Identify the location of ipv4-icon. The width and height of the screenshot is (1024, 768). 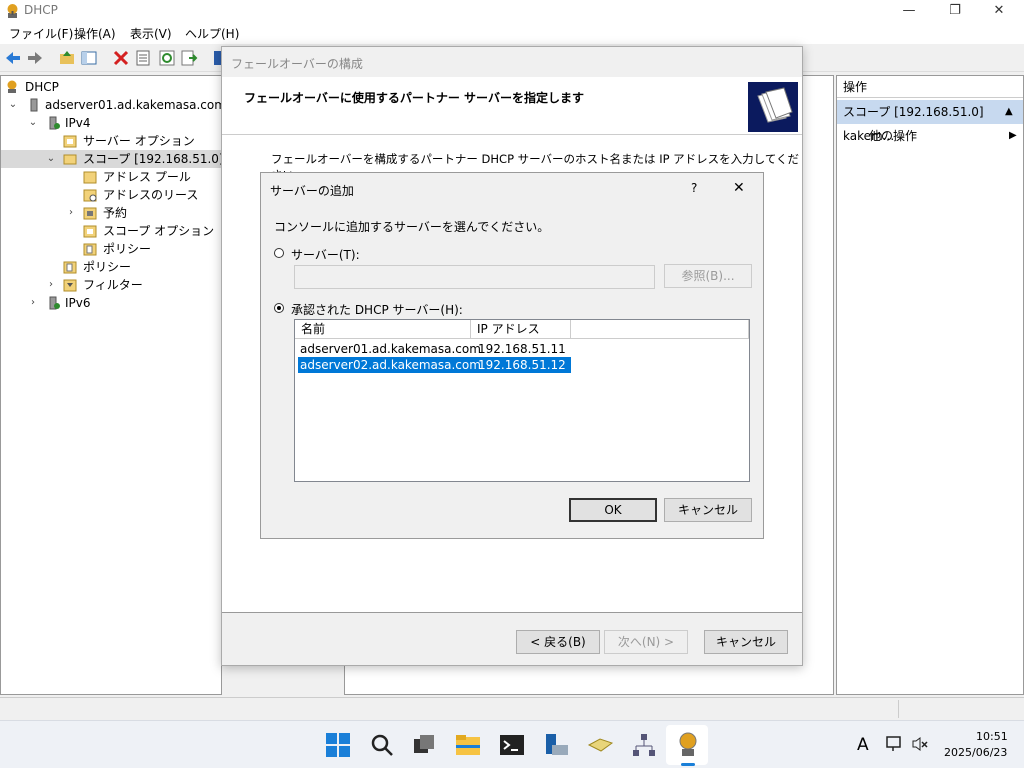
(54, 123).